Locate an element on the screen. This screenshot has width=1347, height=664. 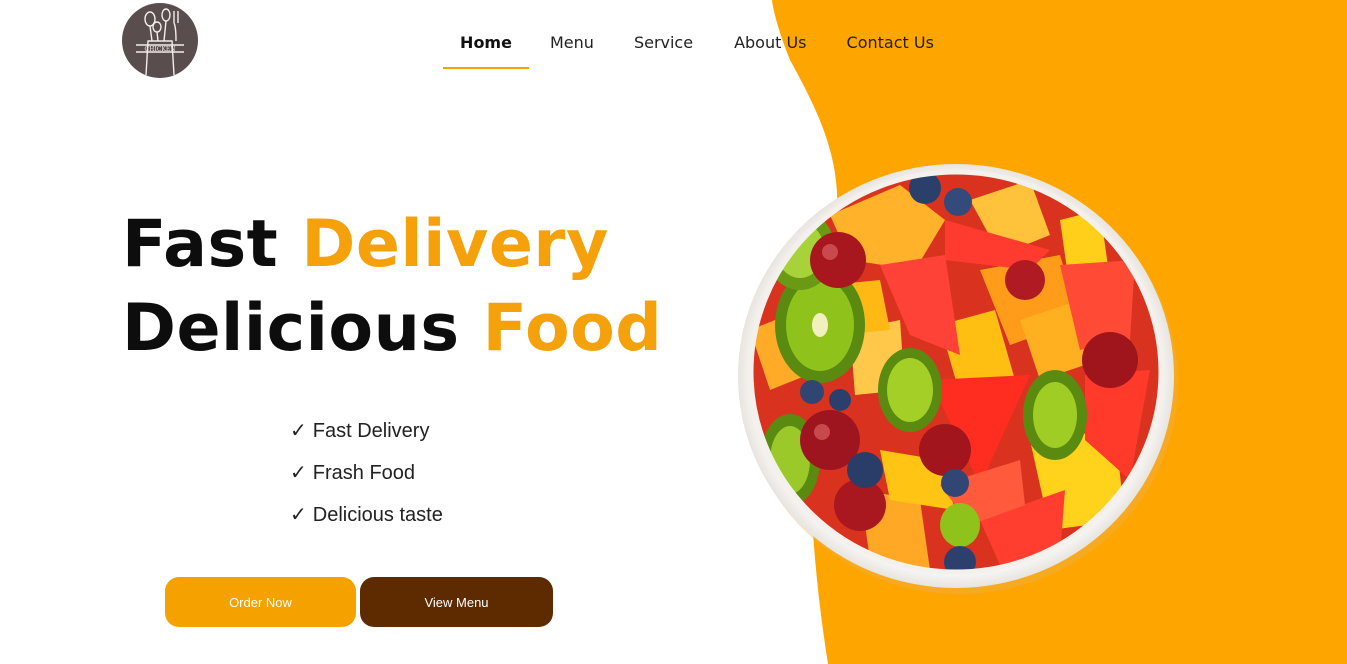
svg-text: CHICKEN is located at coordinates (160, 49).